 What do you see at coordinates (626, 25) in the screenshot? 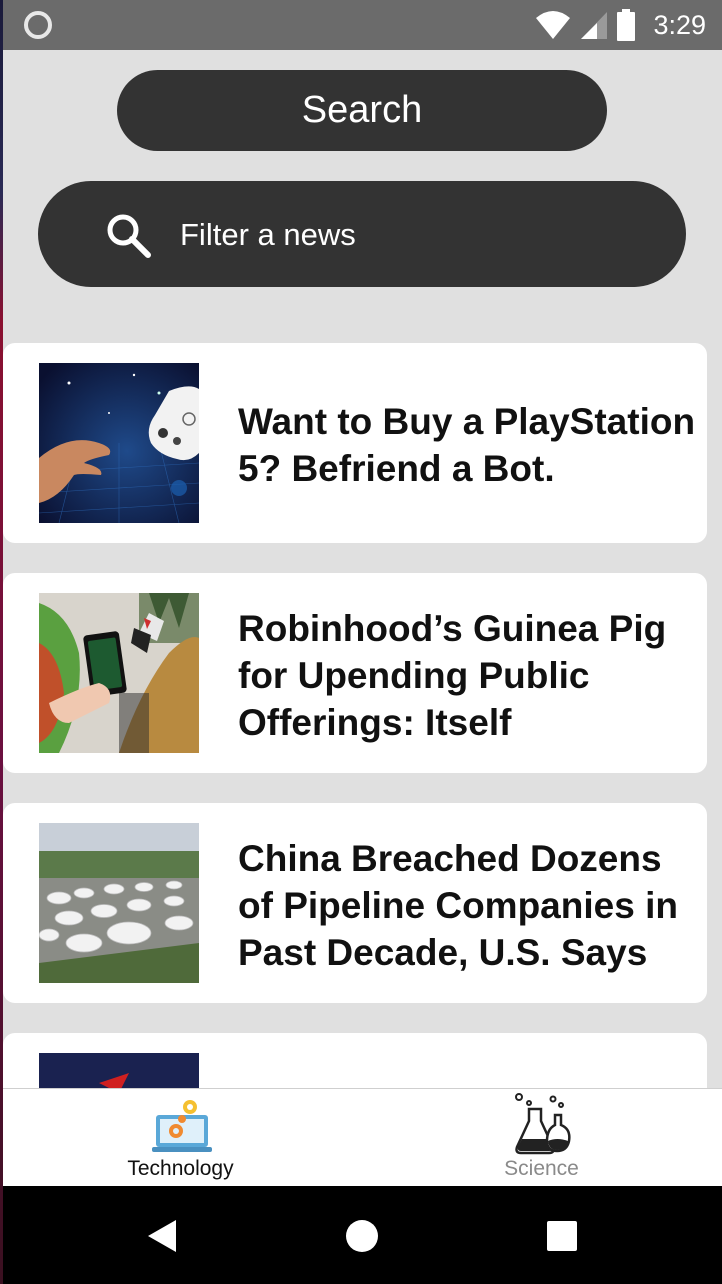
I see `battery-icon` at bounding box center [626, 25].